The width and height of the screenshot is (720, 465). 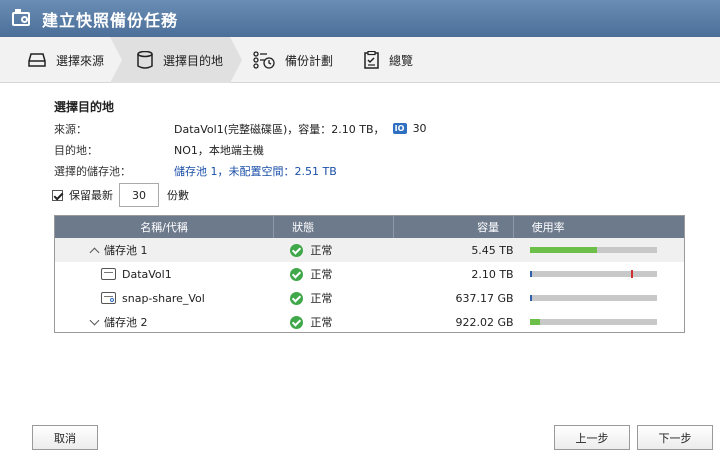 What do you see at coordinates (70, 129) in the screenshot?
I see `source-label: 來源：` at bounding box center [70, 129].